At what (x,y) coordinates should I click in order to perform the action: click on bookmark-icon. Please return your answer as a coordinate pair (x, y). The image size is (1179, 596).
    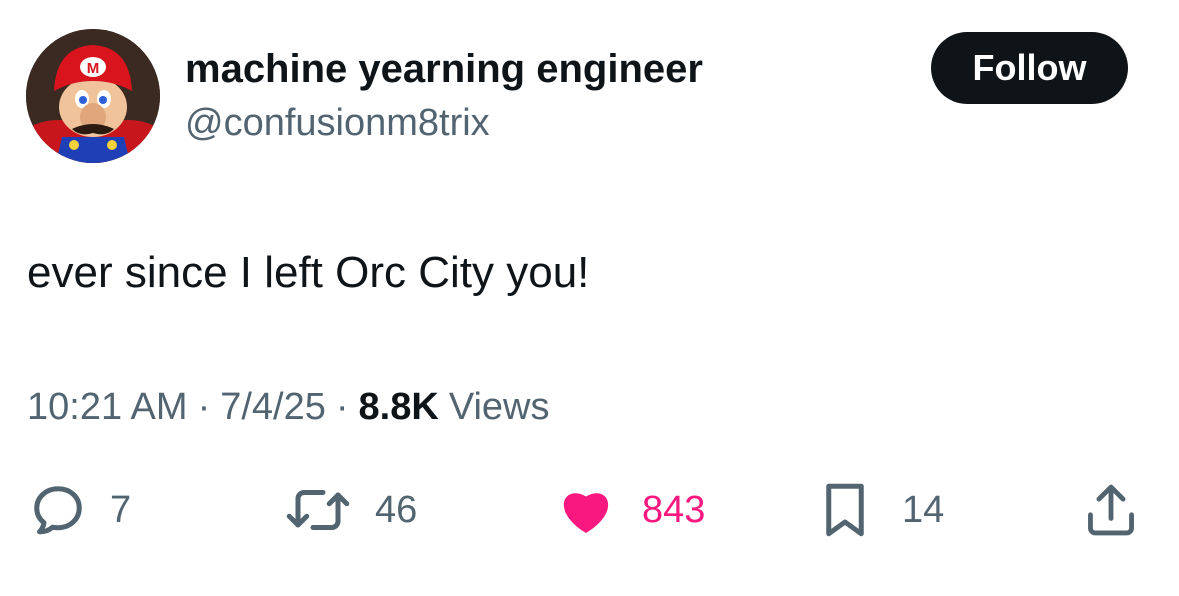
    Looking at the image, I should click on (845, 510).